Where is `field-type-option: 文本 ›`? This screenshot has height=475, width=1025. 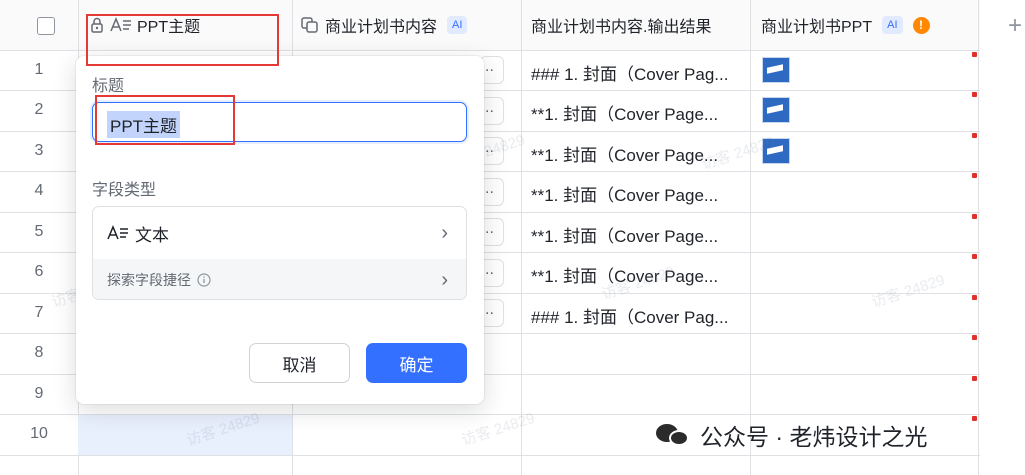 field-type-option: 文本 › is located at coordinates (279, 233).